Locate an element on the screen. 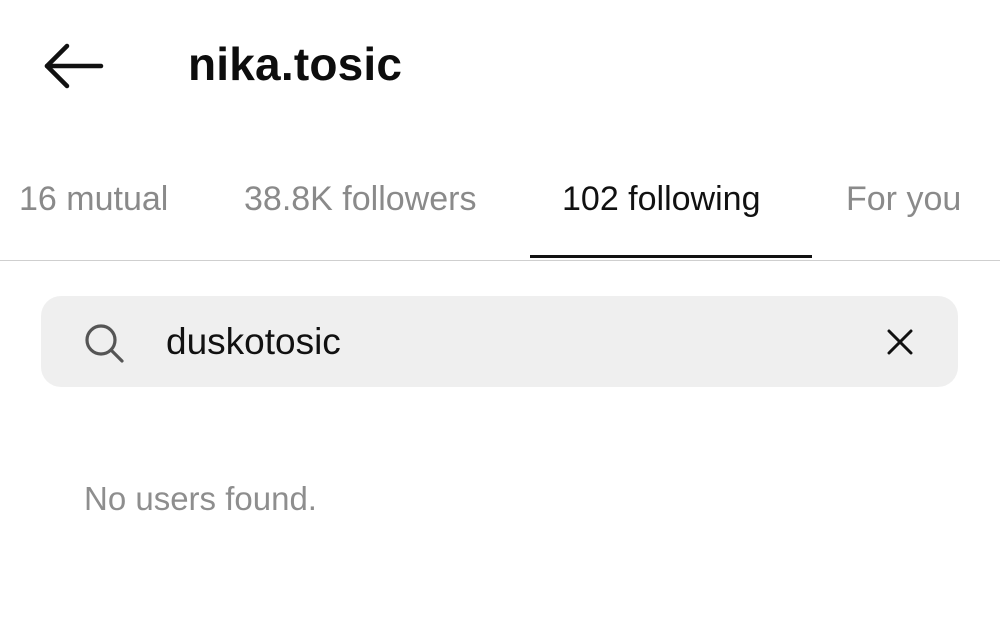 This screenshot has height=642, width=1000. search-input is located at coordinates (506, 342).